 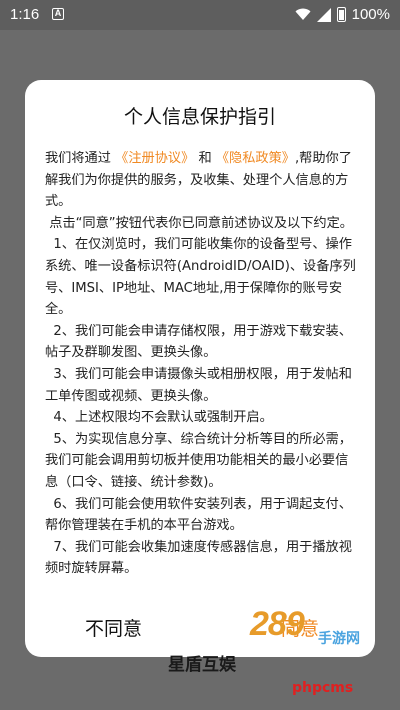 I want to click on status-time: 1:16, so click(x=25, y=14).